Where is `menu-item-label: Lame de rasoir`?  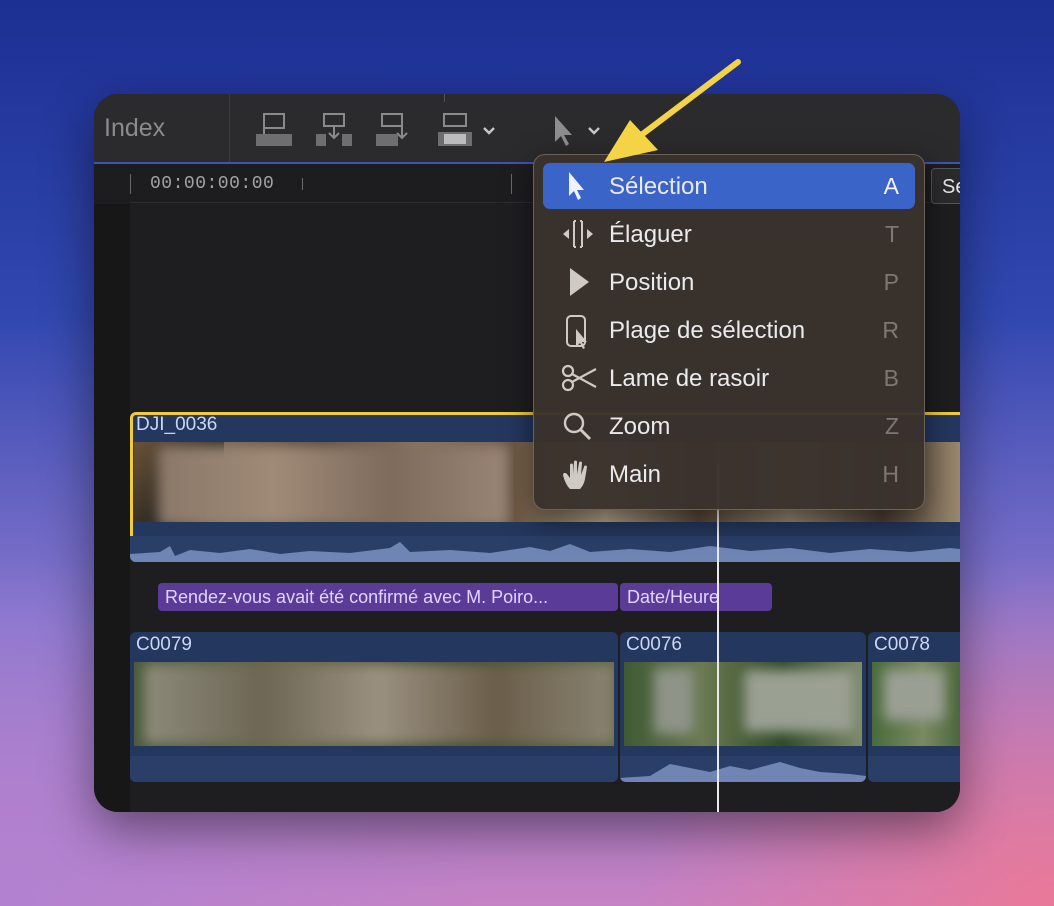
menu-item-label: Lame de rasoir is located at coordinates (689, 378).